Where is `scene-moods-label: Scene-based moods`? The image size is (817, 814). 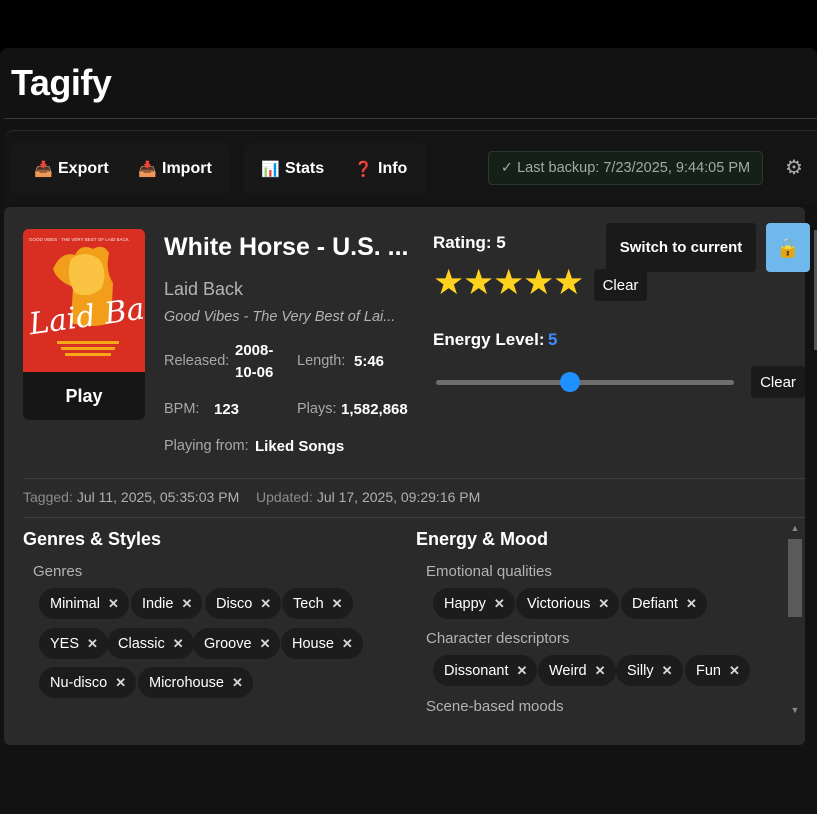 scene-moods-label: Scene-based moods is located at coordinates (495, 706).